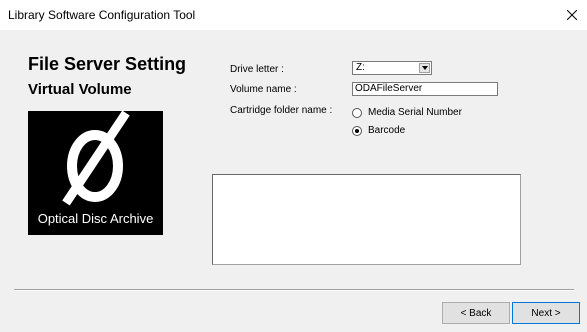  What do you see at coordinates (366, 219) in the screenshot?
I see `message-area` at bounding box center [366, 219].